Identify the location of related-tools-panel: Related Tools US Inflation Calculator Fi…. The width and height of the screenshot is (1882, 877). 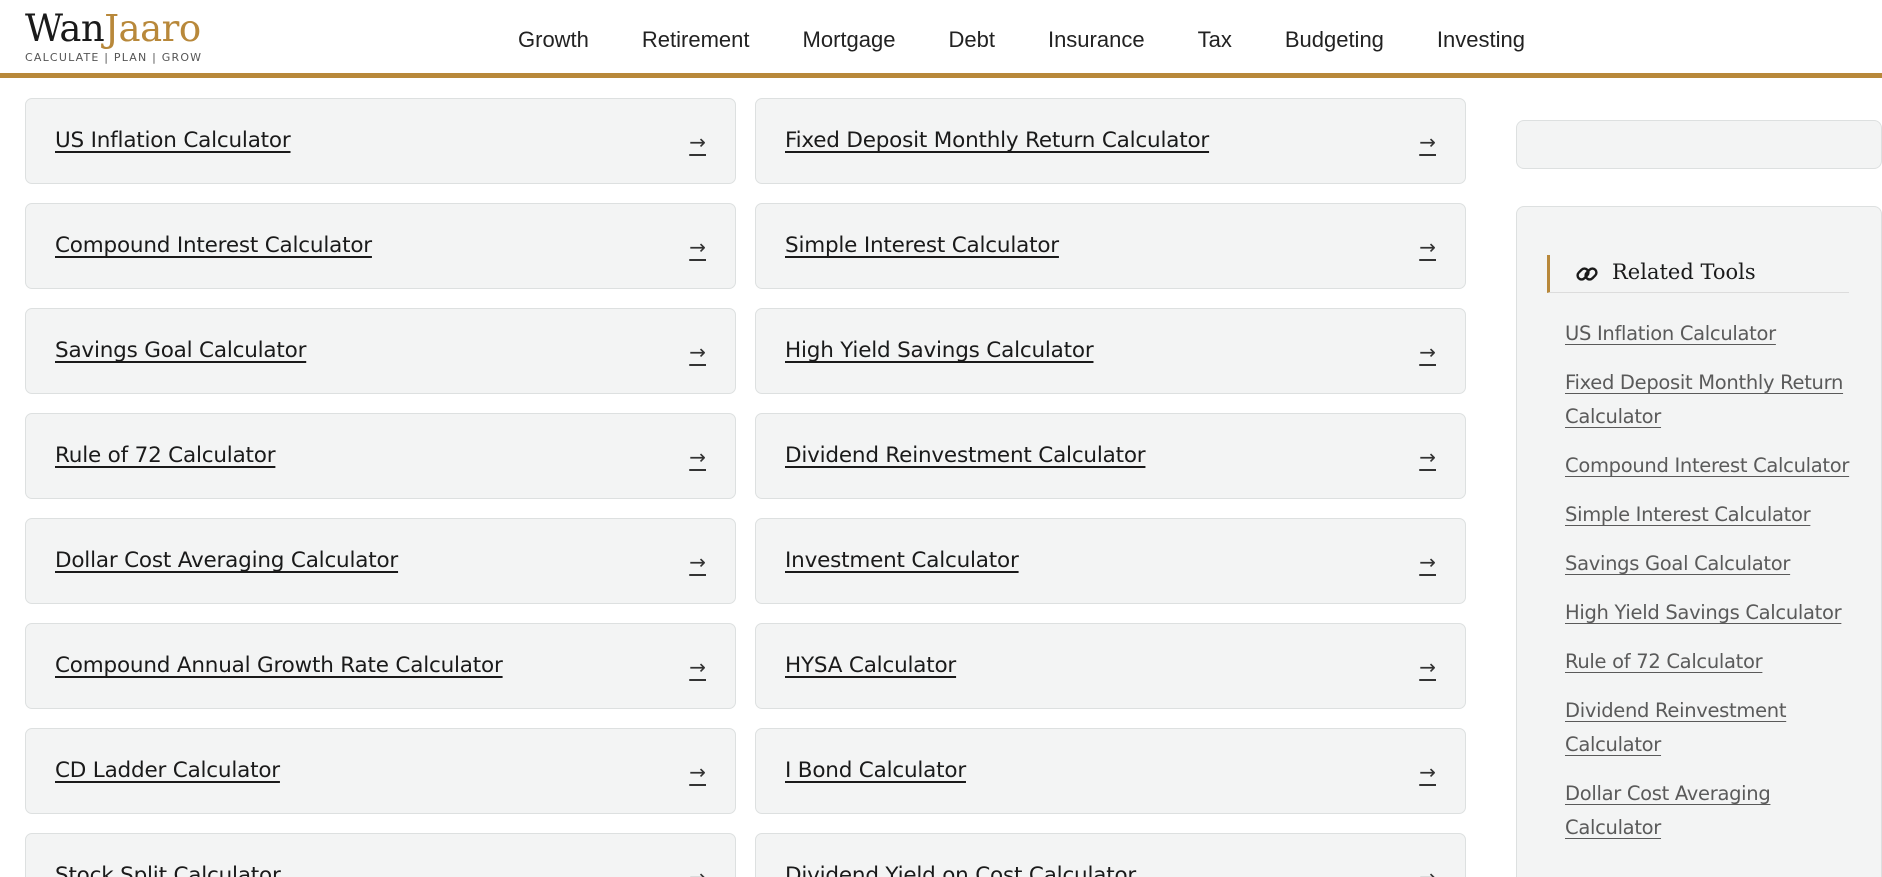
(1699, 541).